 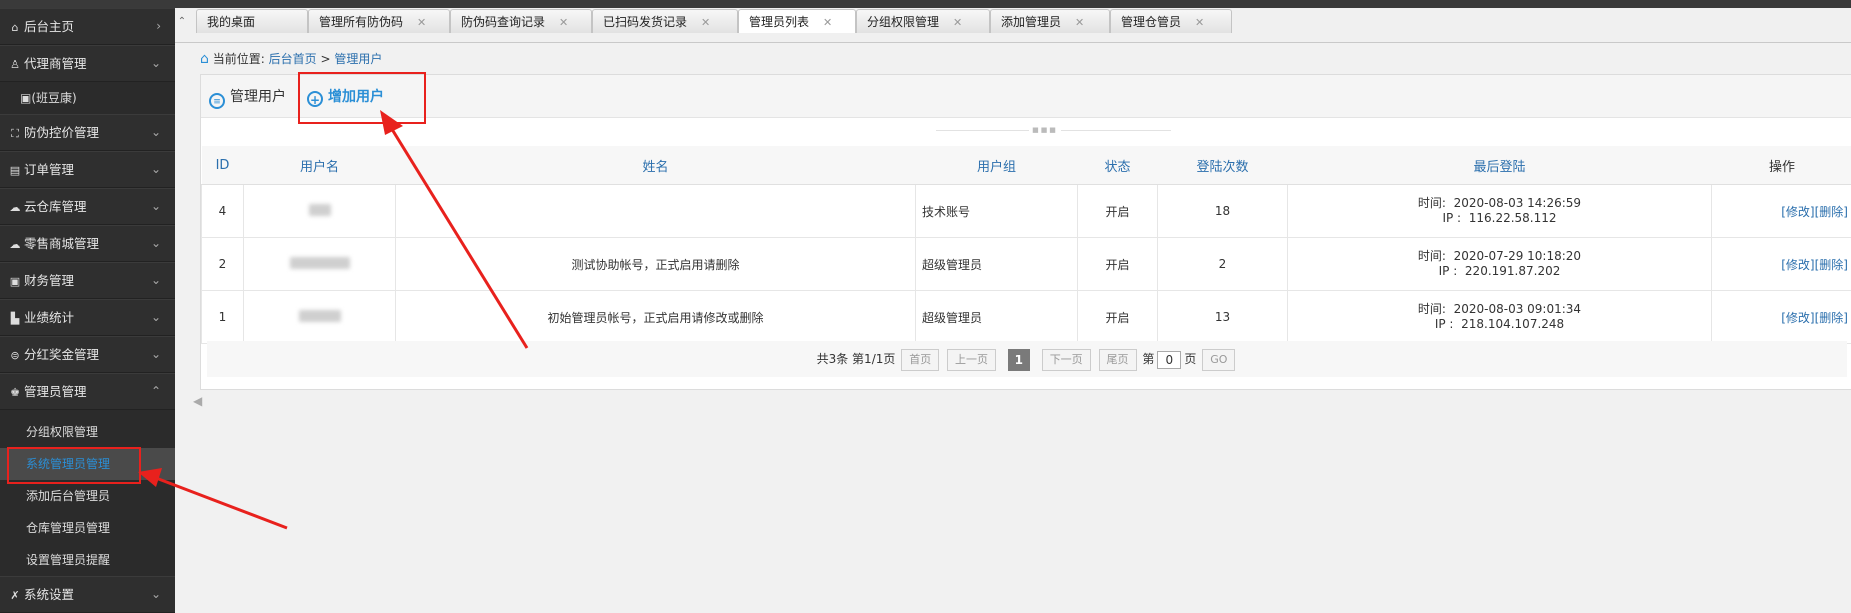 What do you see at coordinates (1222, 165) in the screenshot?
I see `col-login-count: 登陆次数` at bounding box center [1222, 165].